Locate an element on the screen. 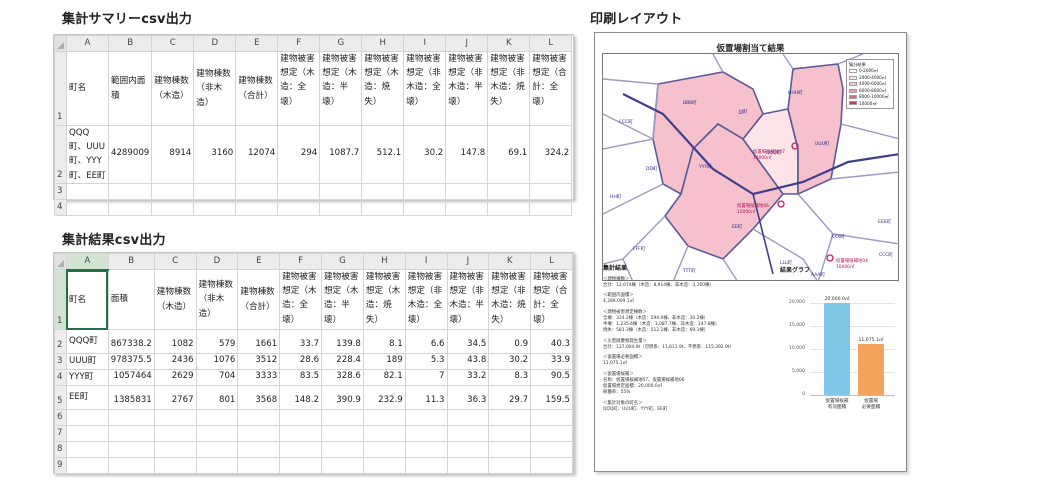  cell: 12074 is located at coordinates (257, 154).